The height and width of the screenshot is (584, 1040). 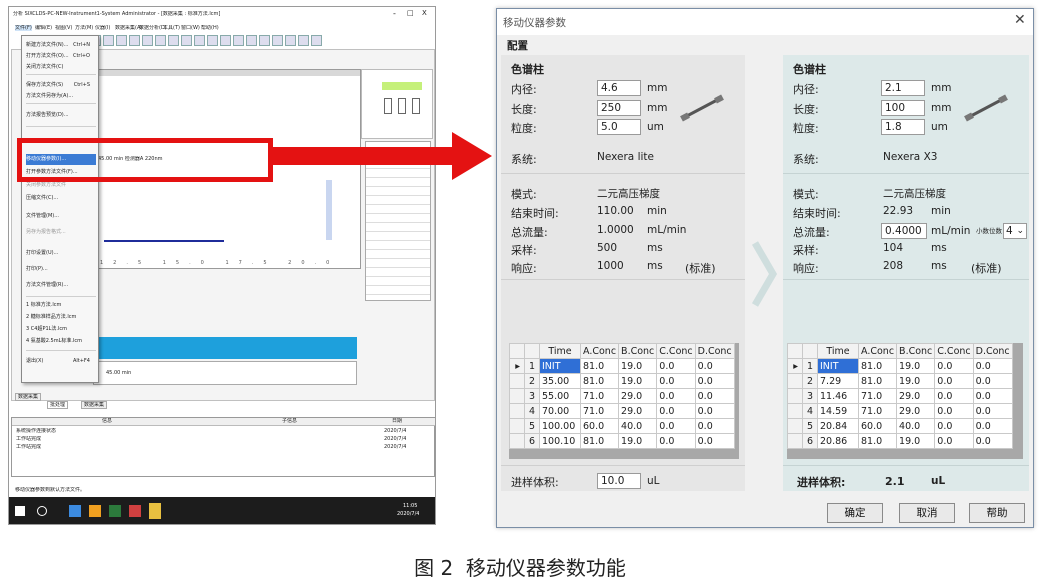 What do you see at coordinates (560, 381) in the screenshot?
I see `cell: 35.00` at bounding box center [560, 381].